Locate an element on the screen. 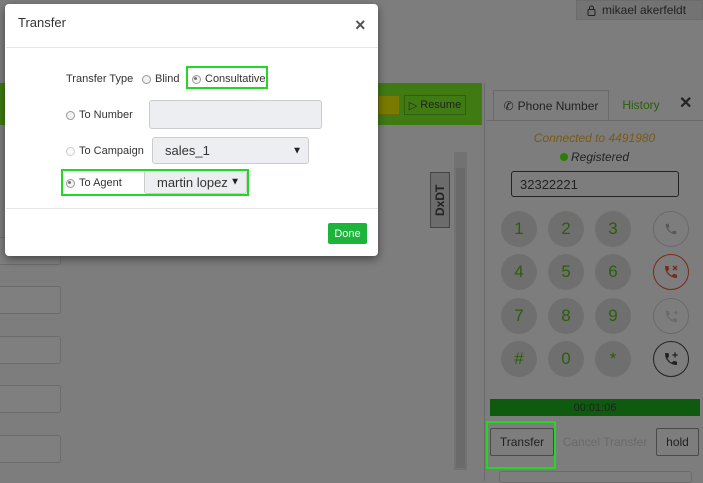 This screenshot has height=483, width=703. phone-forward-button is located at coordinates (671, 316).